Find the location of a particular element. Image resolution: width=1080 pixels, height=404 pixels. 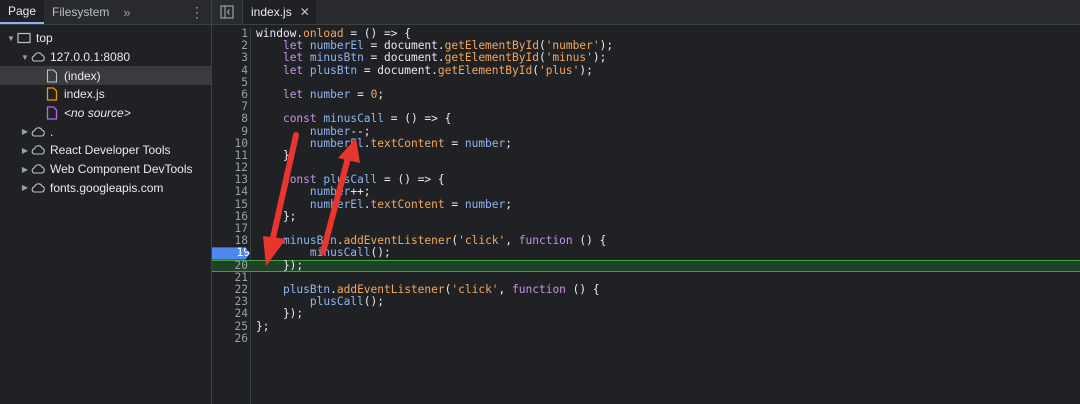

tree-item: ▼ 127.0.0.1:8080 is located at coordinates (105, 57).